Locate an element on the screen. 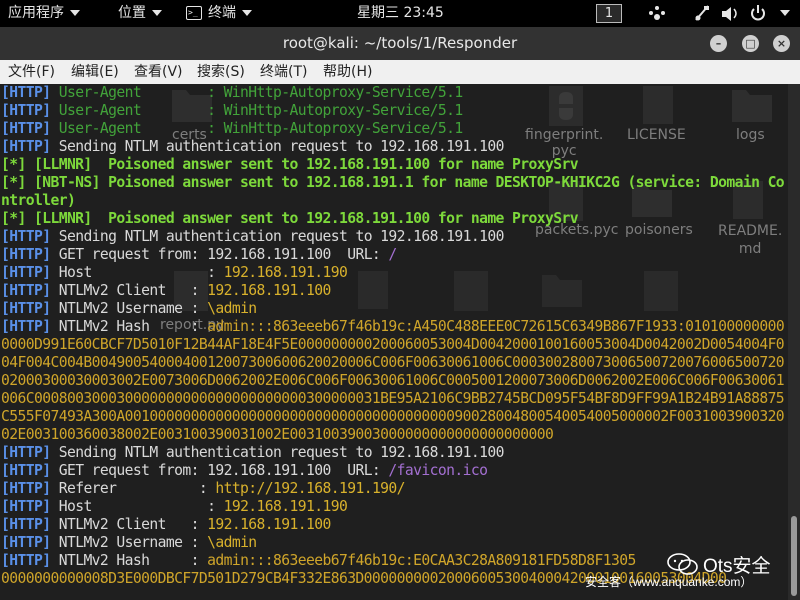 Image resolution: width=800 pixels, height=600 pixels. window-title-bar: root@kali: ~/tools/1/Responder – □ × is located at coordinates (400, 43).